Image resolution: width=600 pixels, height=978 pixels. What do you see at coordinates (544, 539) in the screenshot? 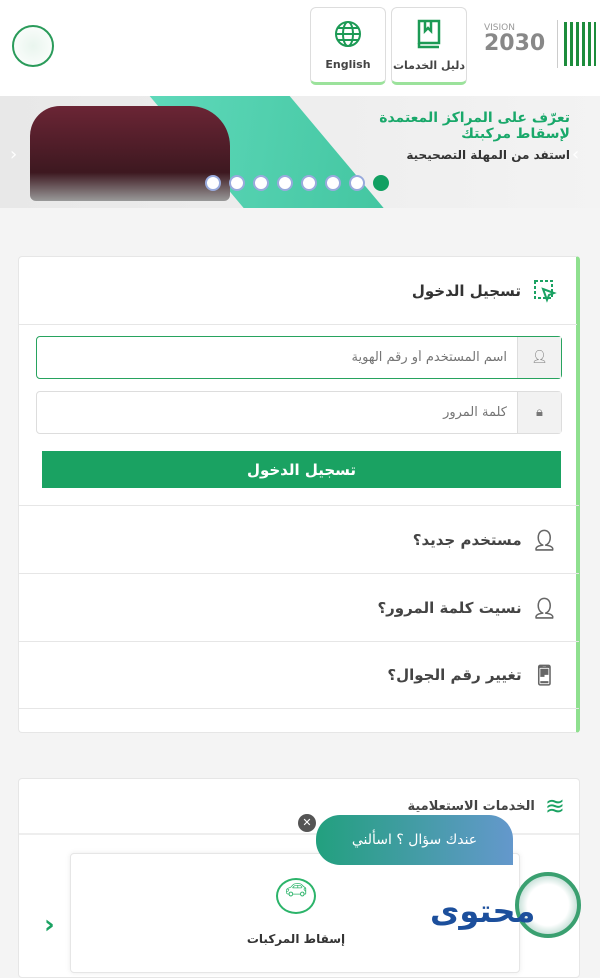
I see `add-user-icon: 👤︎` at bounding box center [544, 539].